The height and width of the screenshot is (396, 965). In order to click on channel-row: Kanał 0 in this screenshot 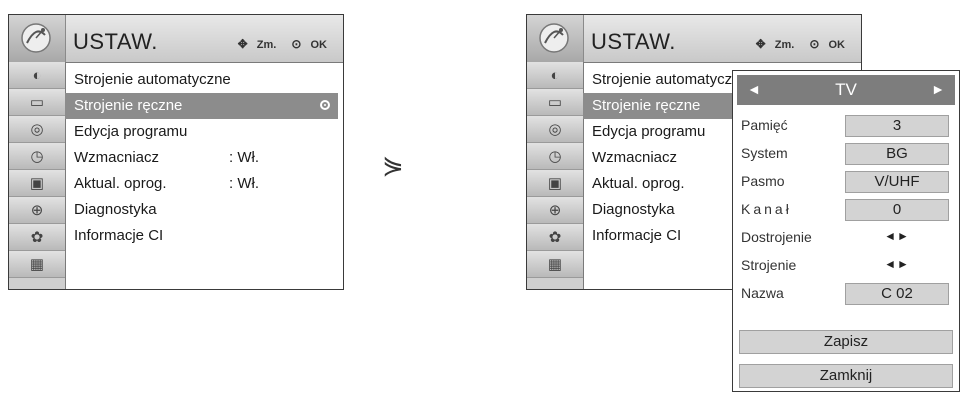, I will do `click(846, 210)`.